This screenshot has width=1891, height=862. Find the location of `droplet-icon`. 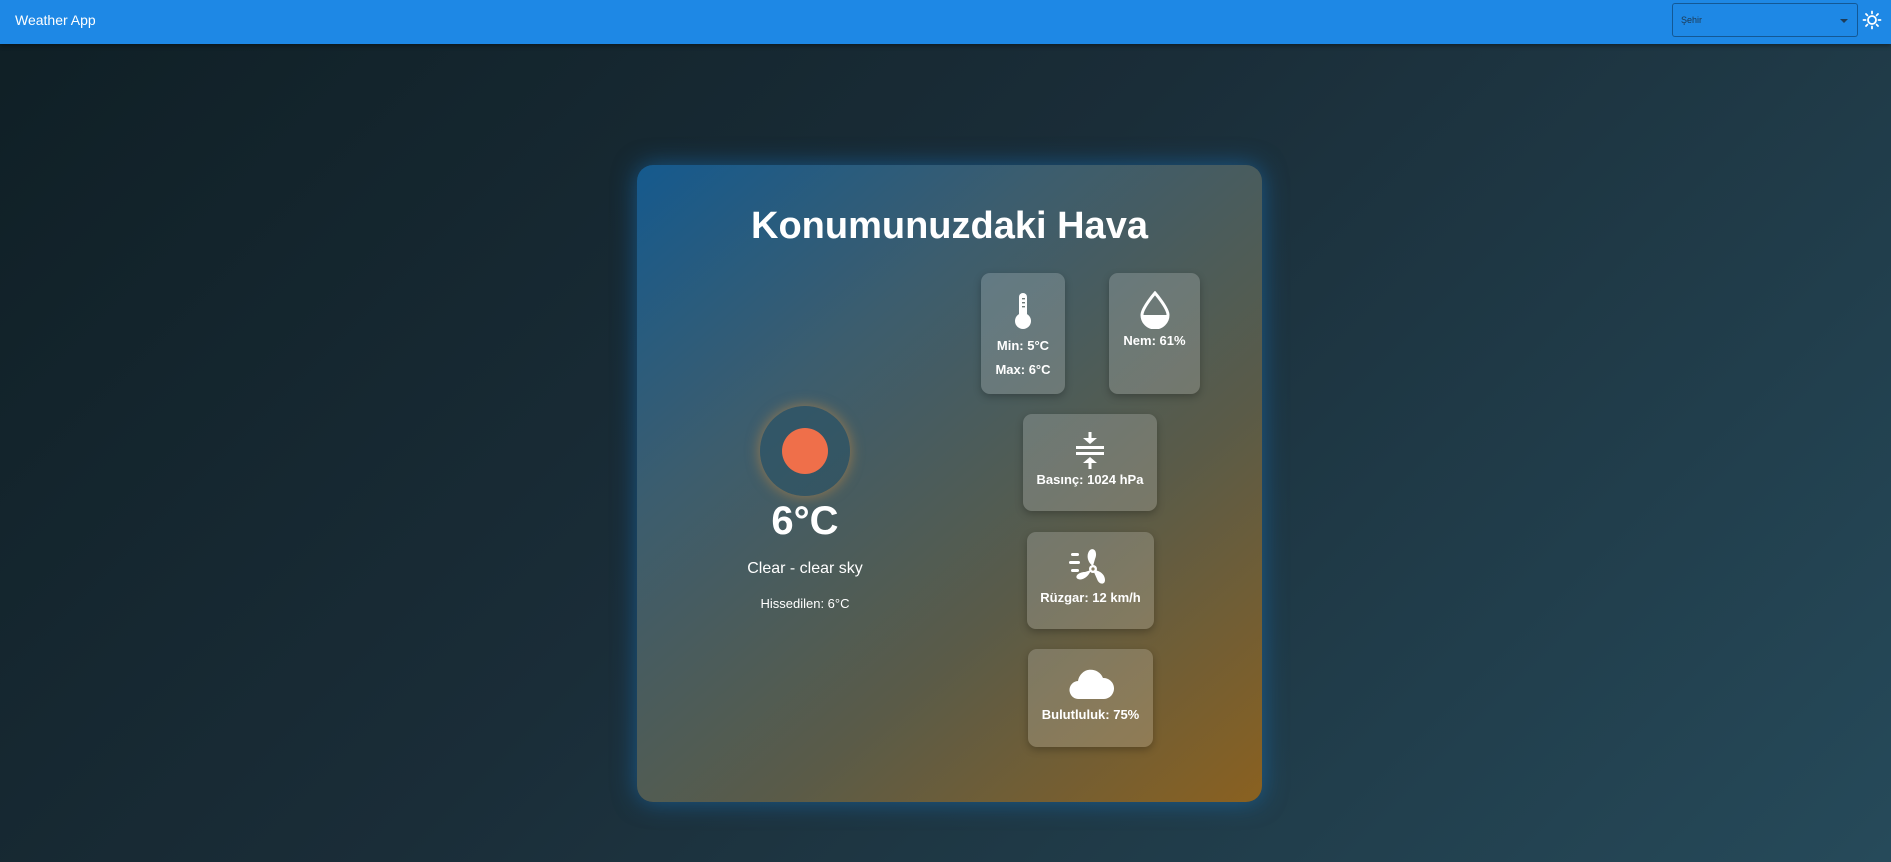

droplet-icon is located at coordinates (1154, 310).